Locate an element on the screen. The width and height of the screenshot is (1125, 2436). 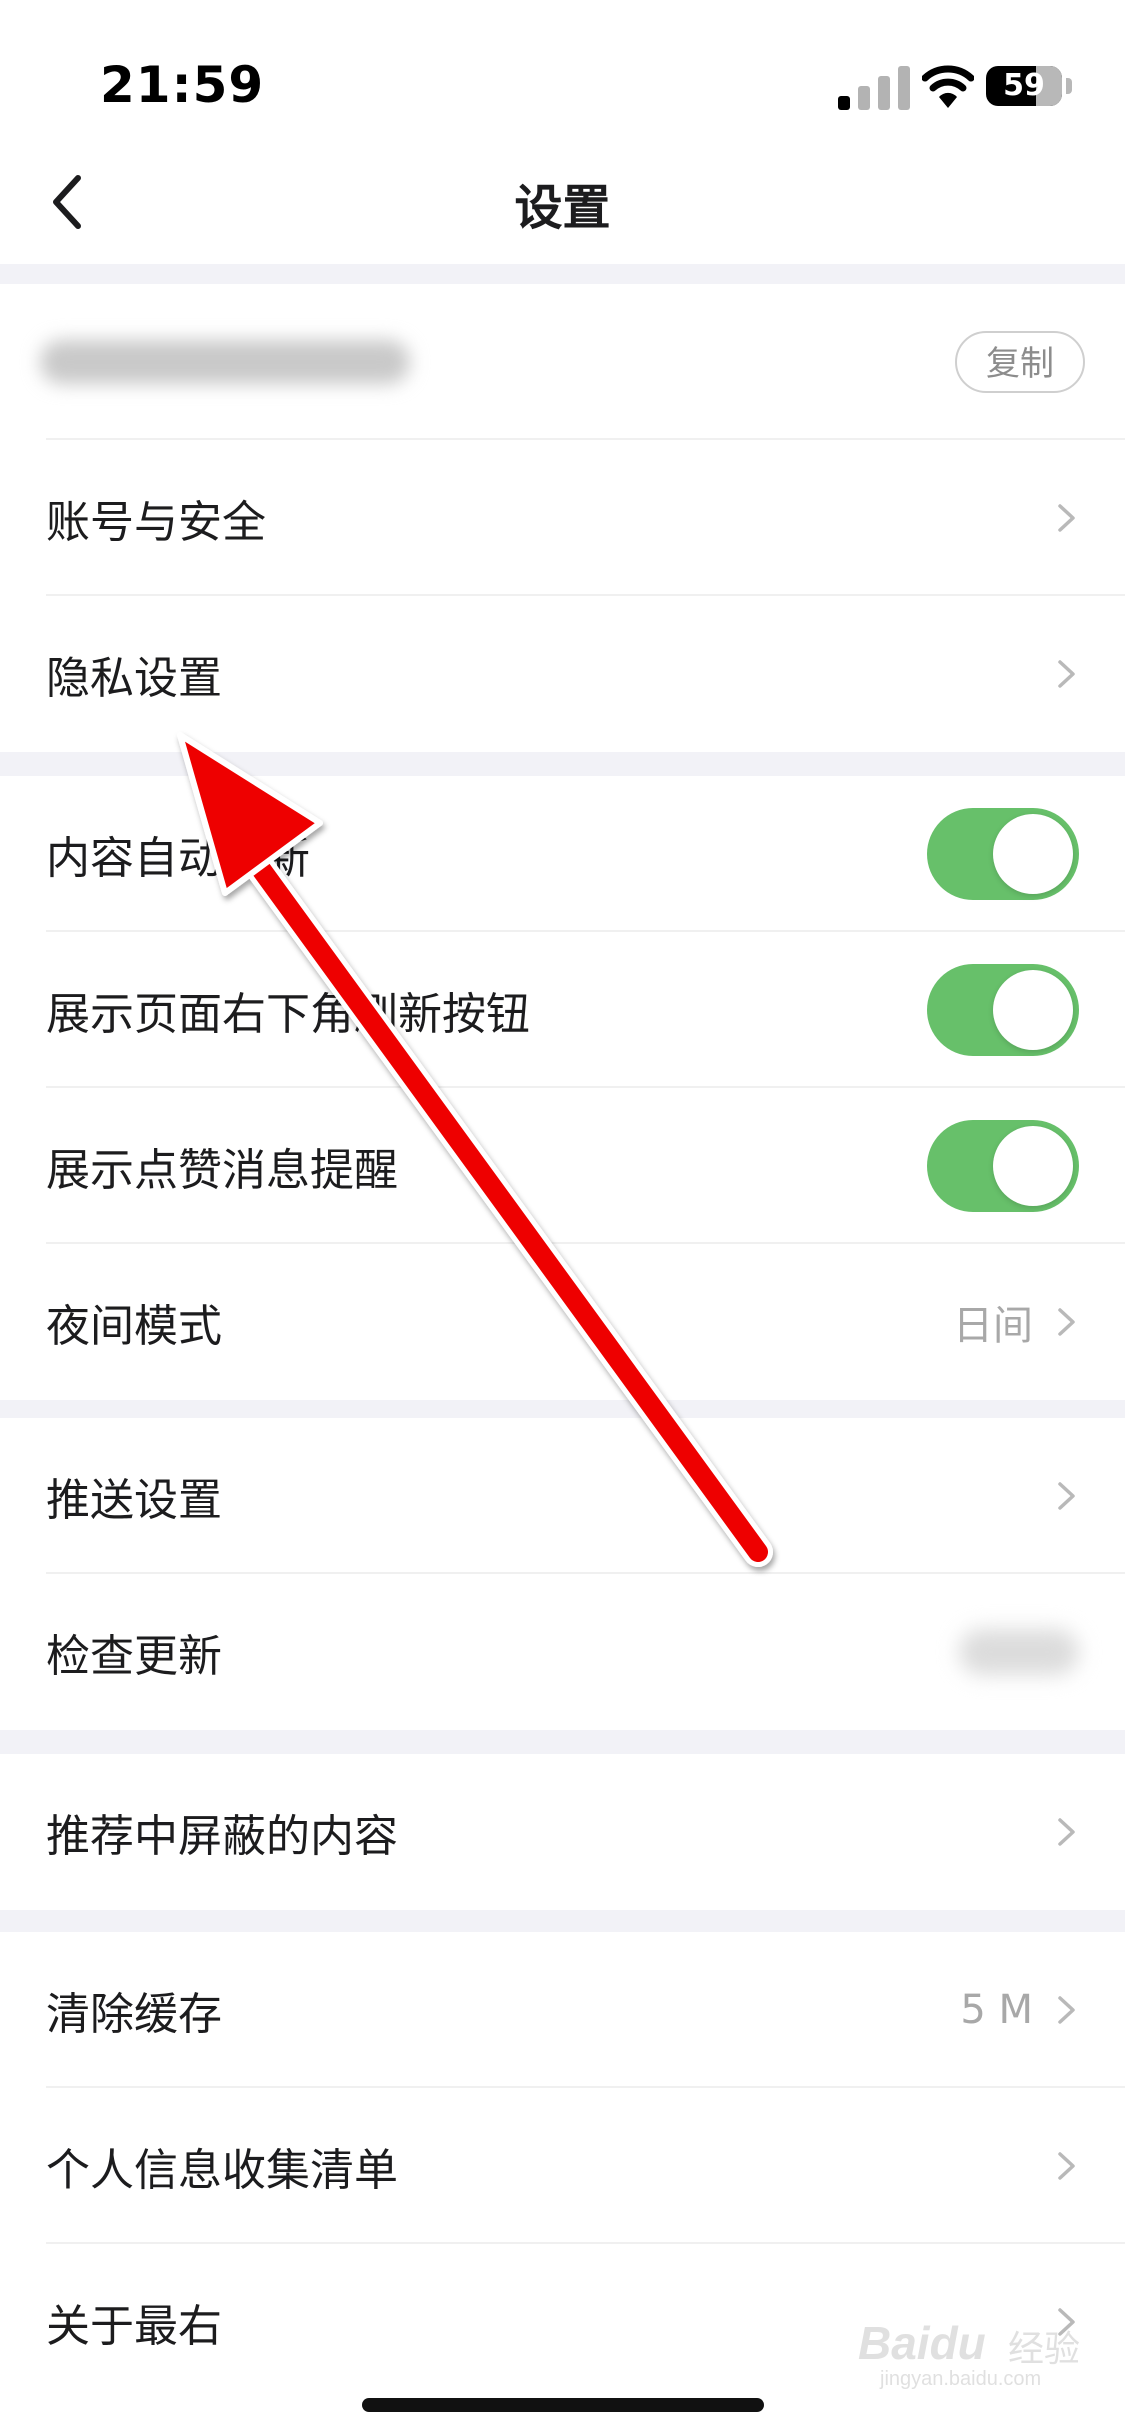
row-label: 个人信息收集清单 is located at coordinates (222, 2170).